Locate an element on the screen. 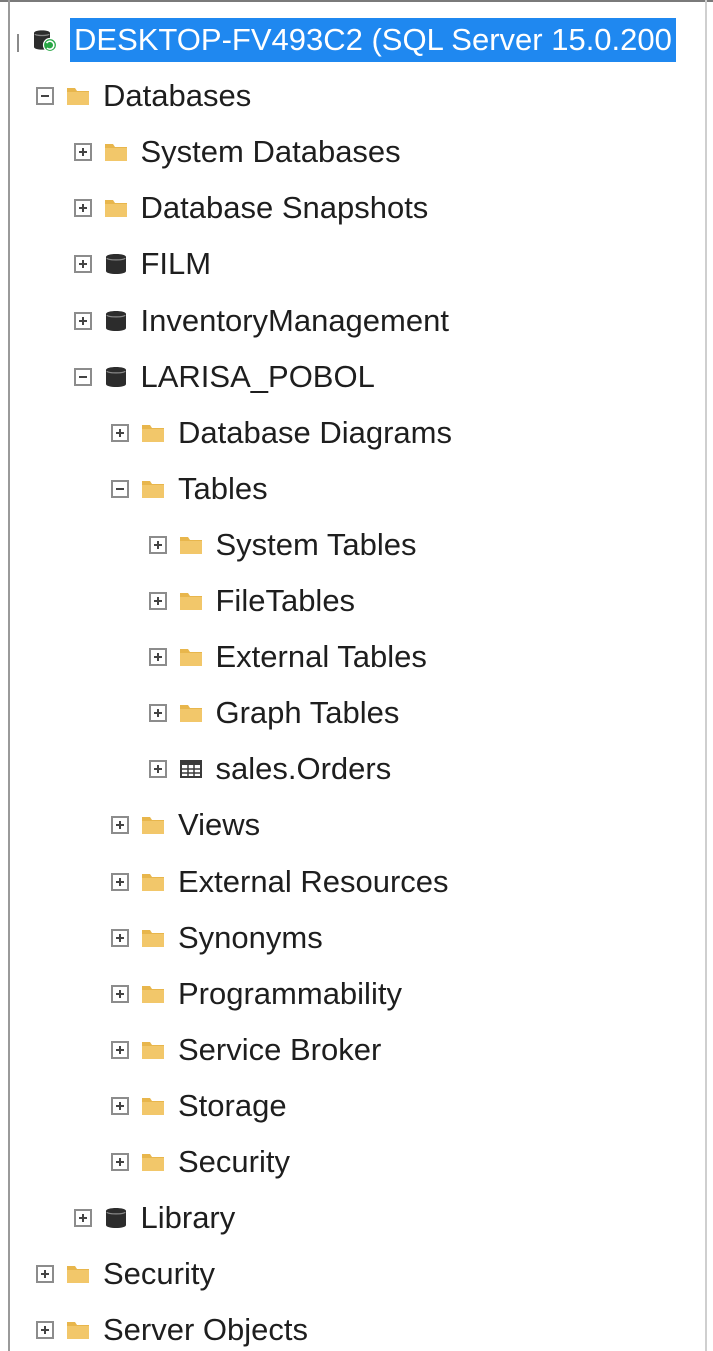  tree-node-external-resources: External Resources is located at coordinates (280, 882).